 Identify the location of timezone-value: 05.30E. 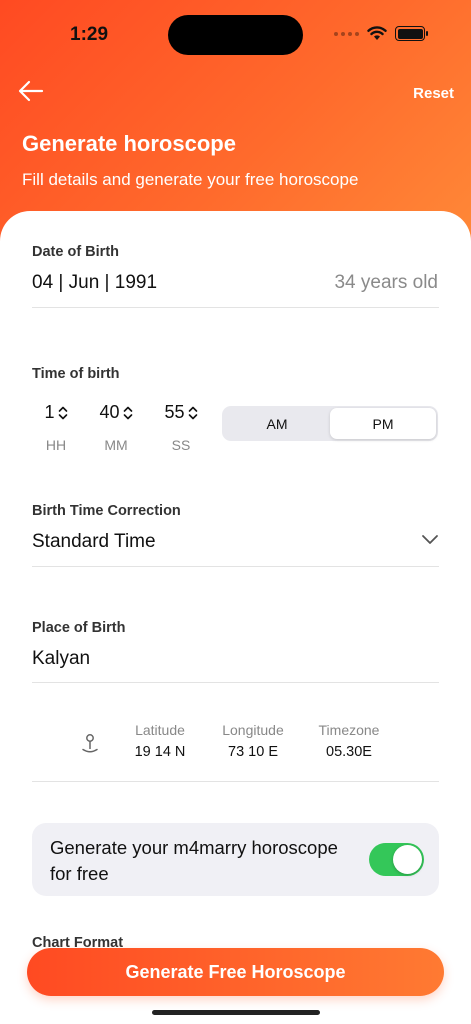
(349, 752).